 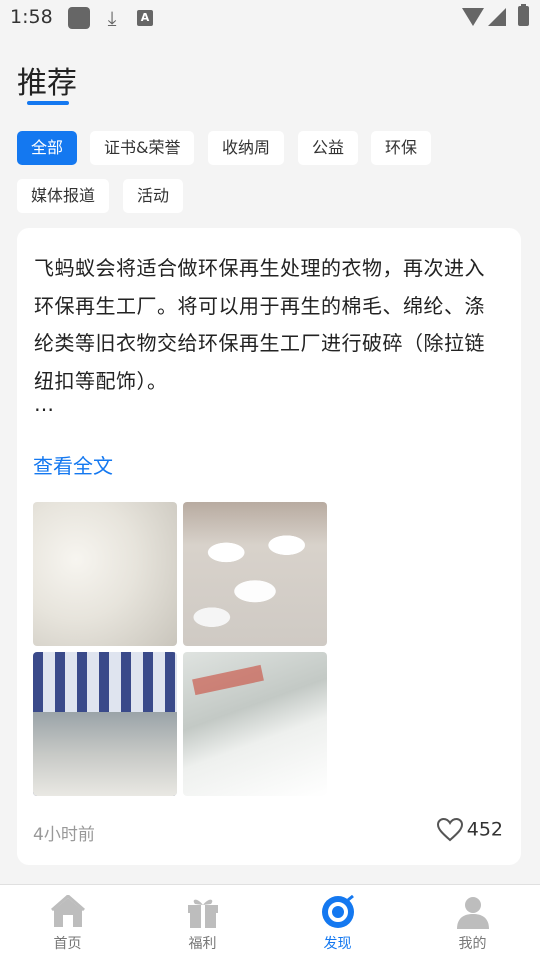 I want to click on post-time: 4小时前, so click(x=64, y=835).